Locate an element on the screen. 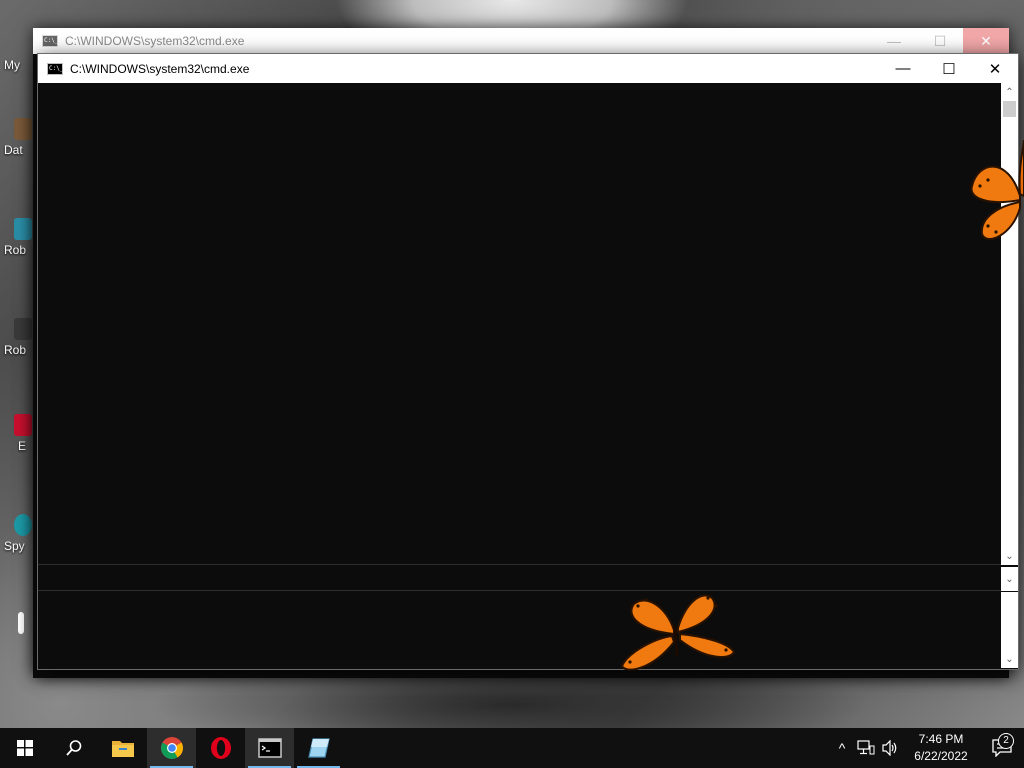 This screenshot has width=1024, height=768. action-center-button: 2 is located at coordinates (1002, 745).